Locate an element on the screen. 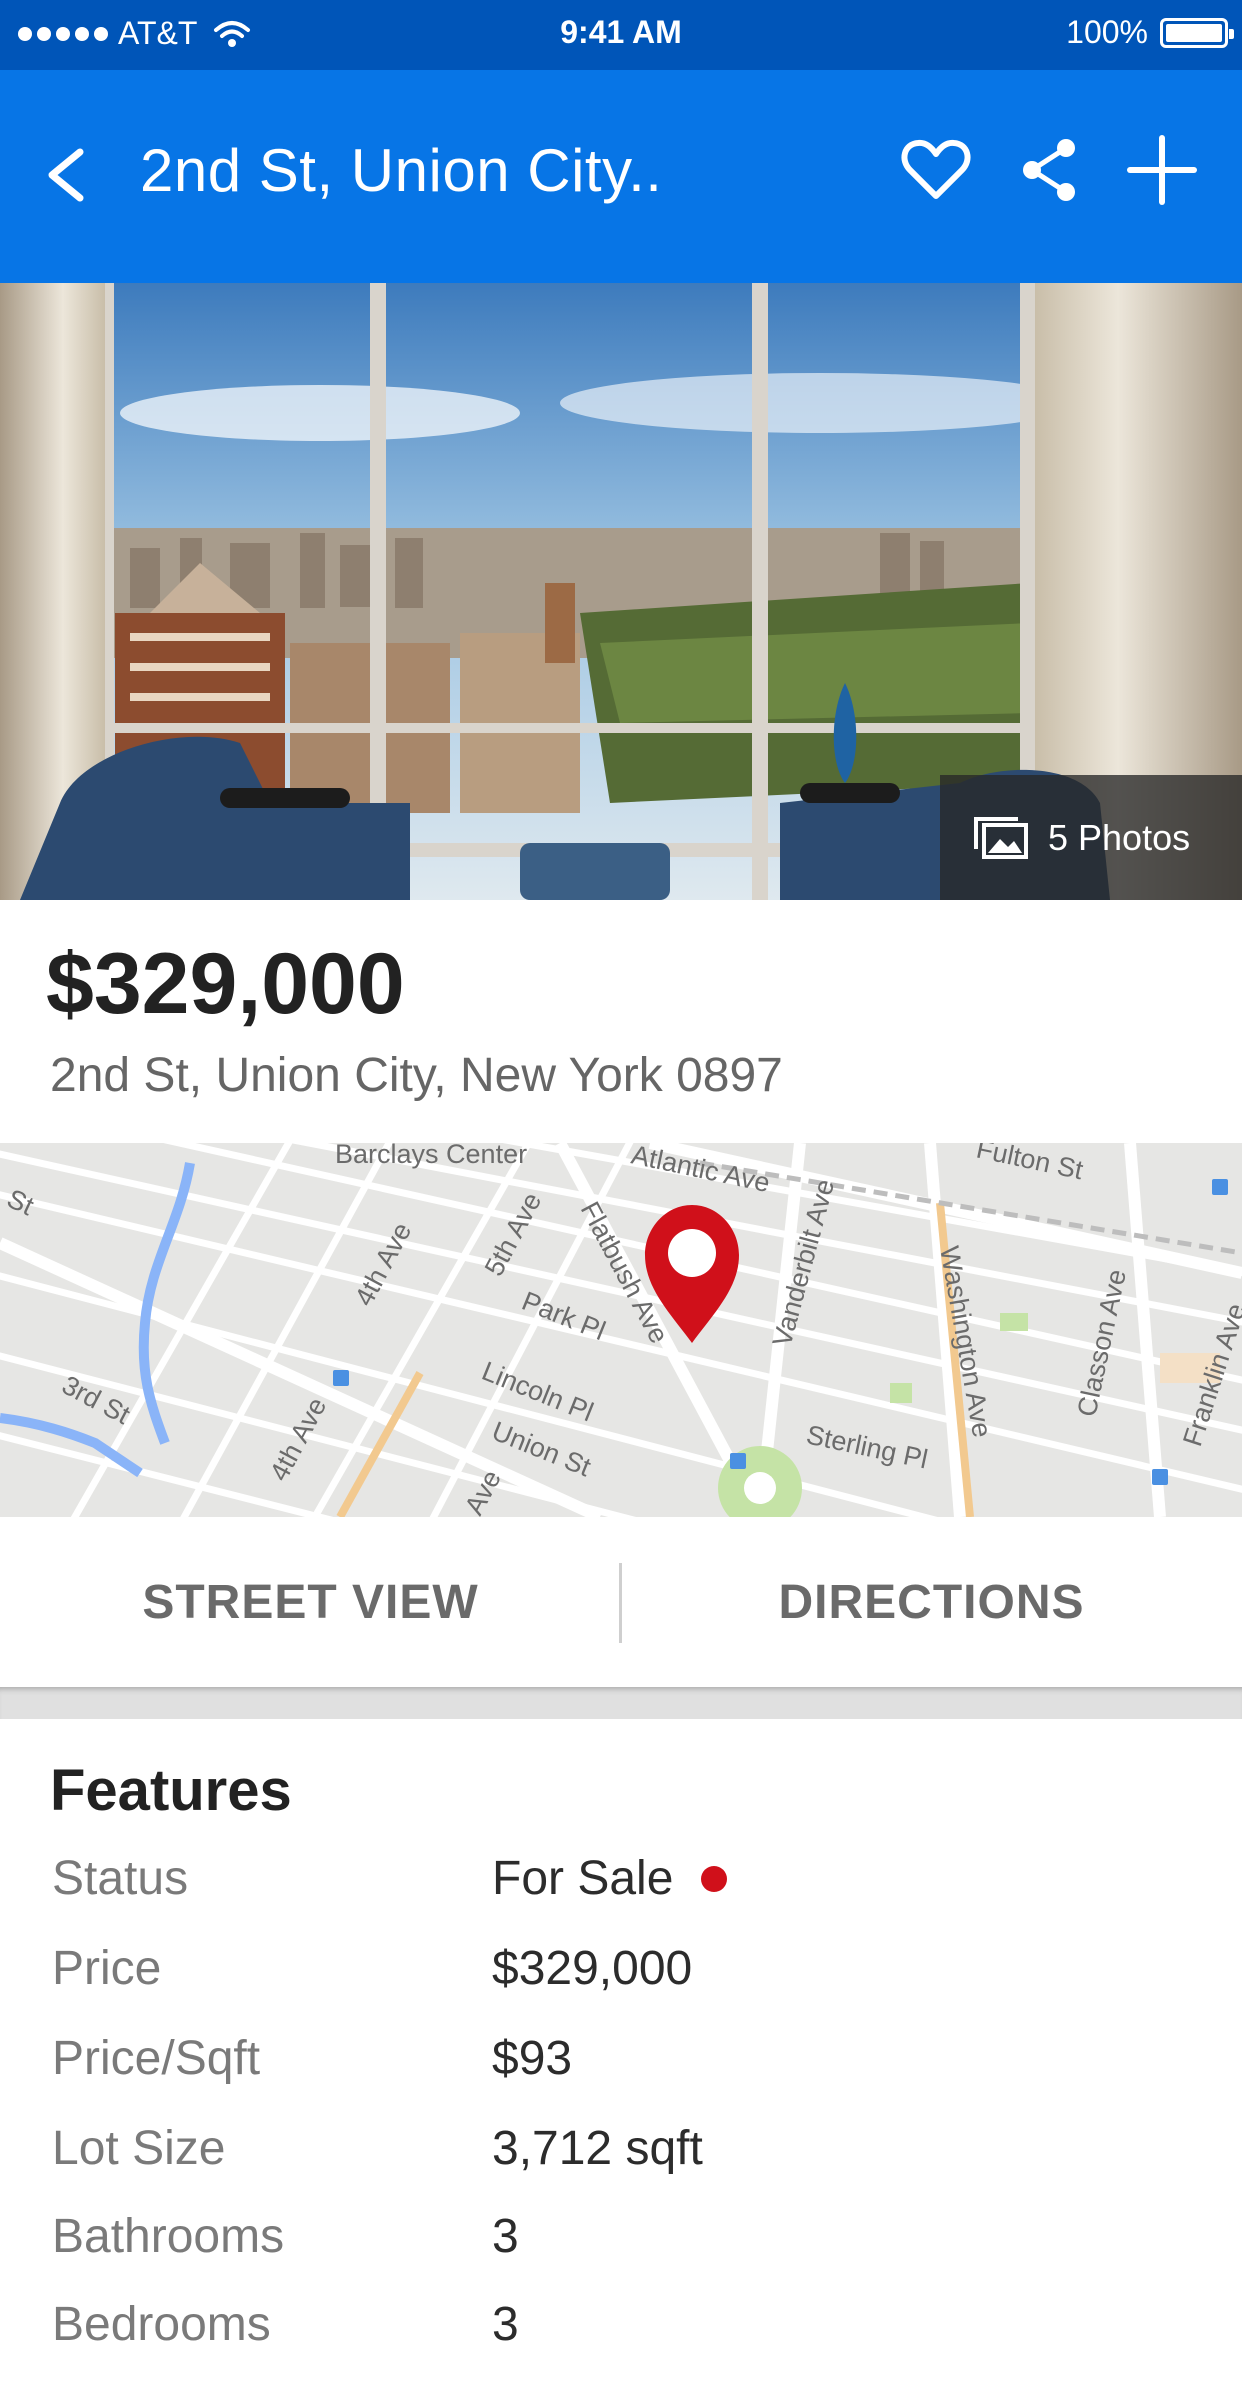 The width and height of the screenshot is (1242, 2408). feature-value: For Sale is located at coordinates (610, 1878).